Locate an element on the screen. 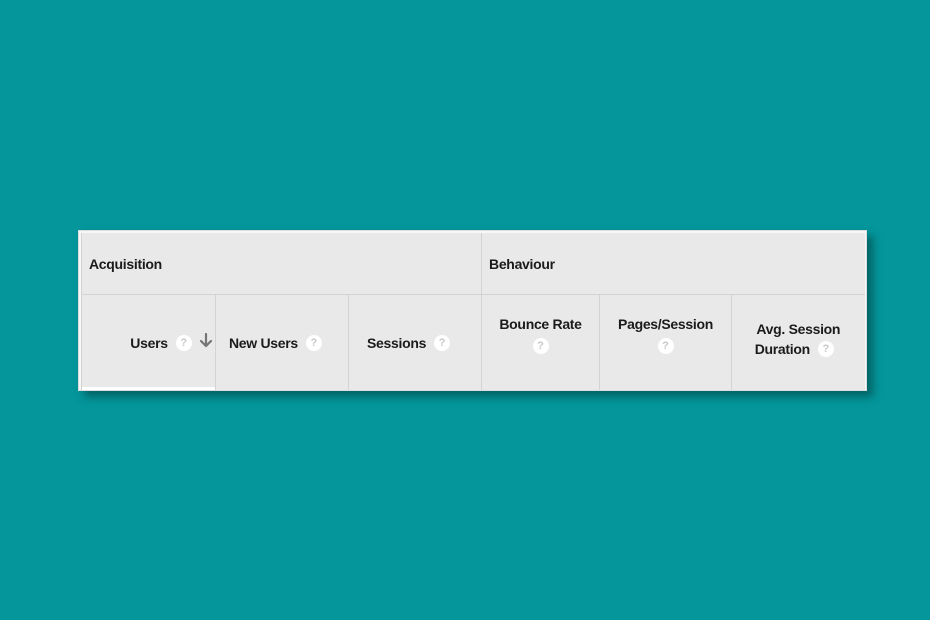 This screenshot has width=930, height=620. arrow-down-icon is located at coordinates (206, 340).